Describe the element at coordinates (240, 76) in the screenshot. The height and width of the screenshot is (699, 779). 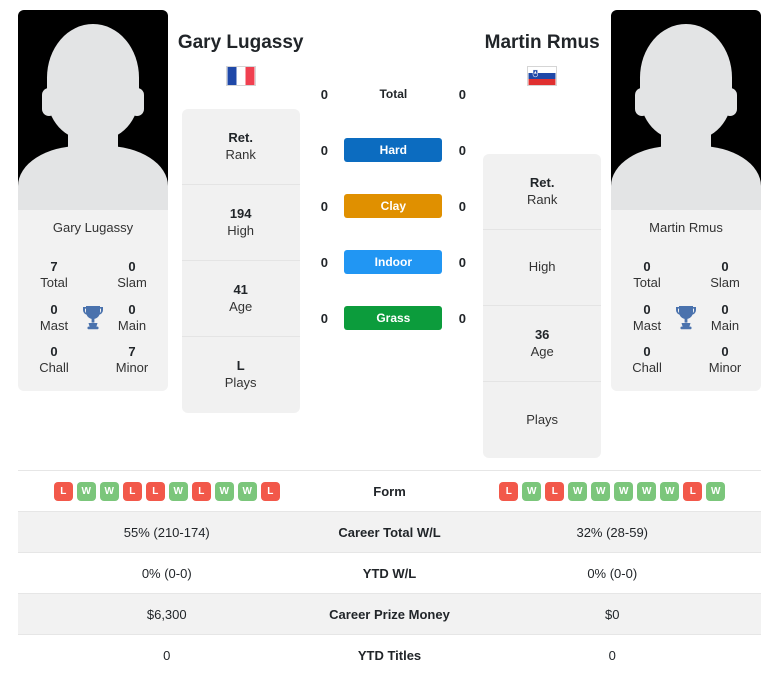
I see `flag-france-icon` at that location.